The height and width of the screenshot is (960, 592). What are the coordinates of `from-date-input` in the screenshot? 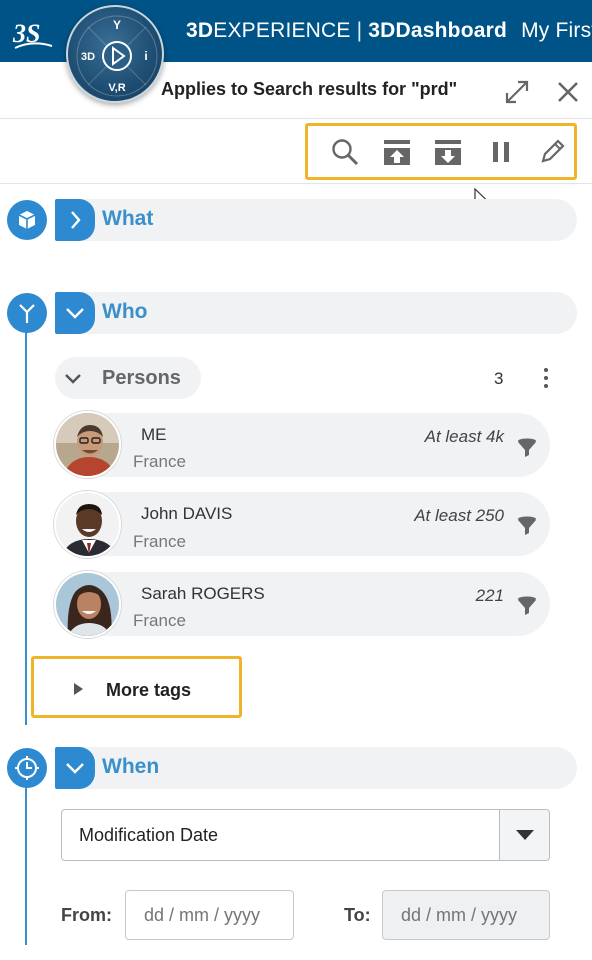 It's located at (209, 915).